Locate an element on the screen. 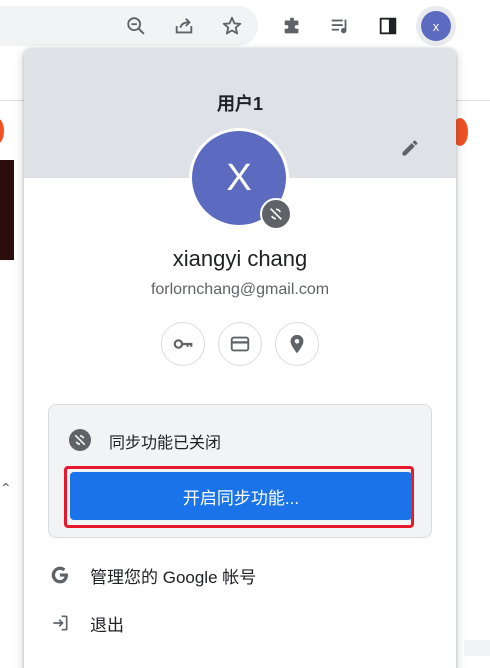  sign-out-icon is located at coordinates (60, 623).